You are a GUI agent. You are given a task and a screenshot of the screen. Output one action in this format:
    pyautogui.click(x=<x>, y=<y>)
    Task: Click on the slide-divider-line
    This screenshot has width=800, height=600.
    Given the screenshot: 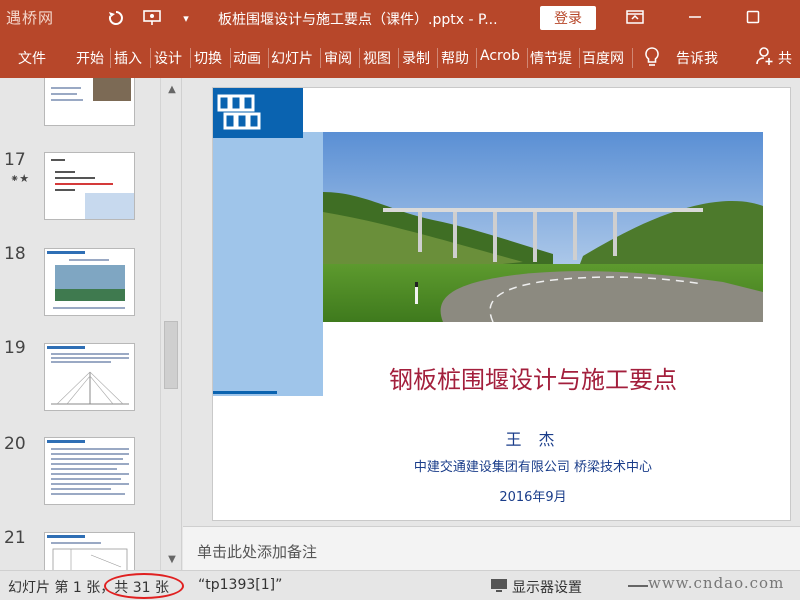 What is the action you would take?
    pyautogui.click(x=245, y=392)
    